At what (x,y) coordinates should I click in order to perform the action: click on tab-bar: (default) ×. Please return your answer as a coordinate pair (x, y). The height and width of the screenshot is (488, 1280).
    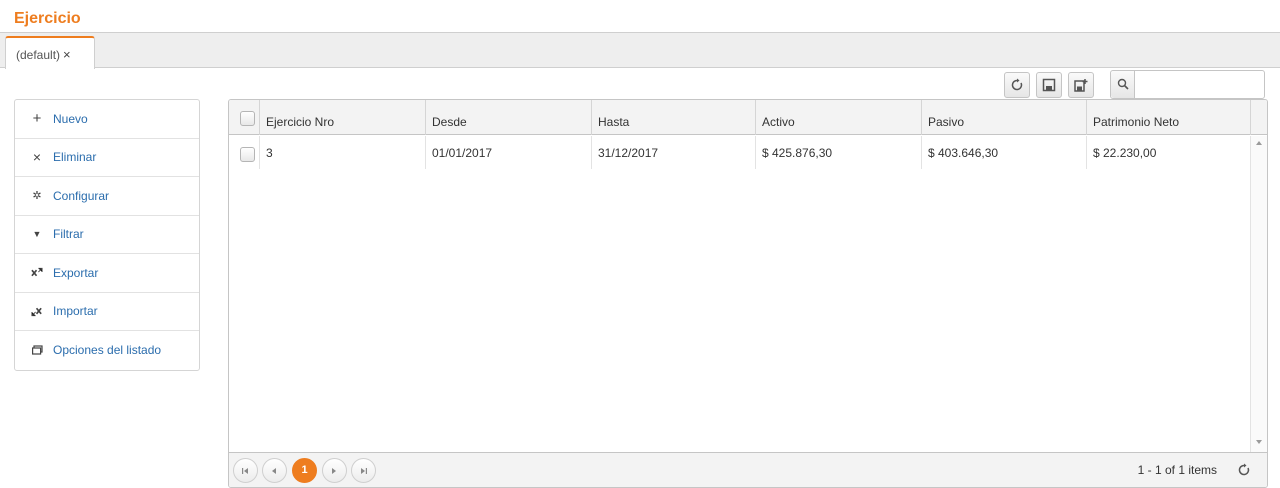
    Looking at the image, I should click on (640, 50).